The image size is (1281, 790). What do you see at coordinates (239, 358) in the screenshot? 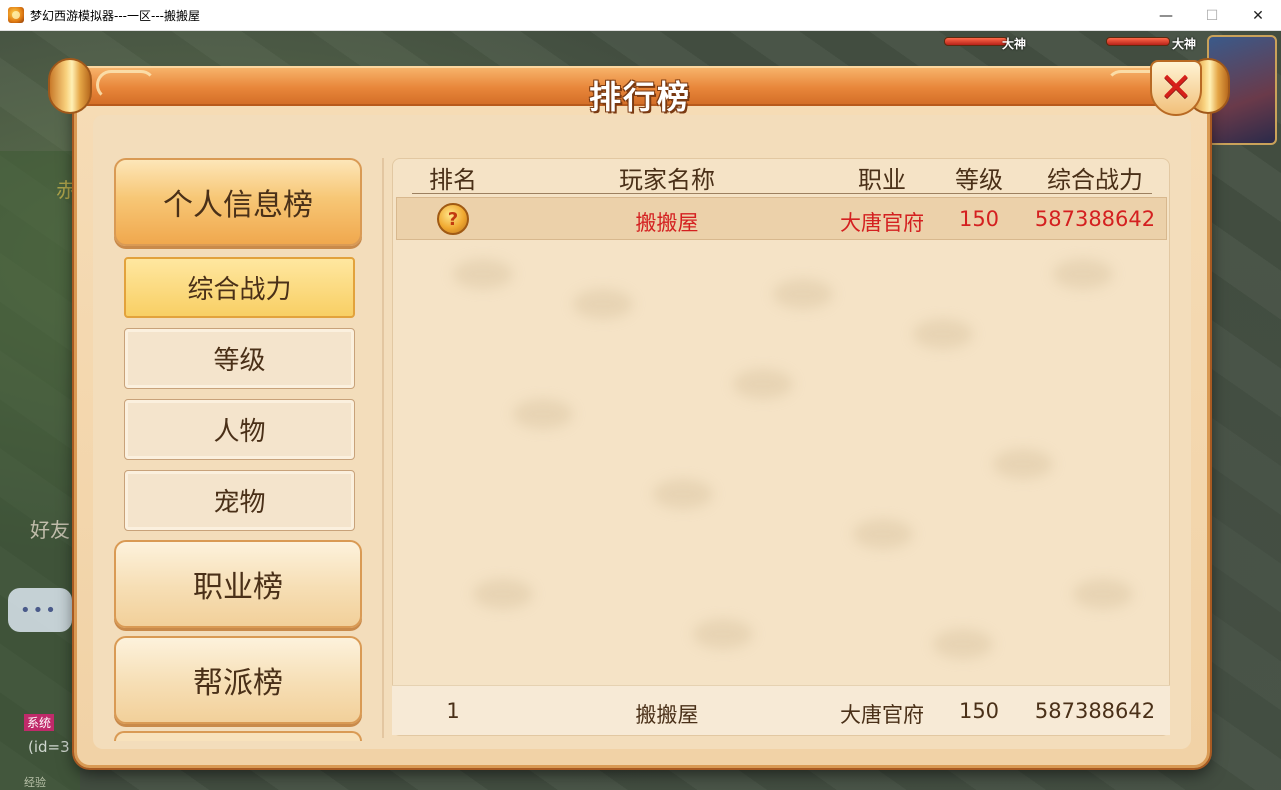
I see `nav-sub-level: 等级` at bounding box center [239, 358].